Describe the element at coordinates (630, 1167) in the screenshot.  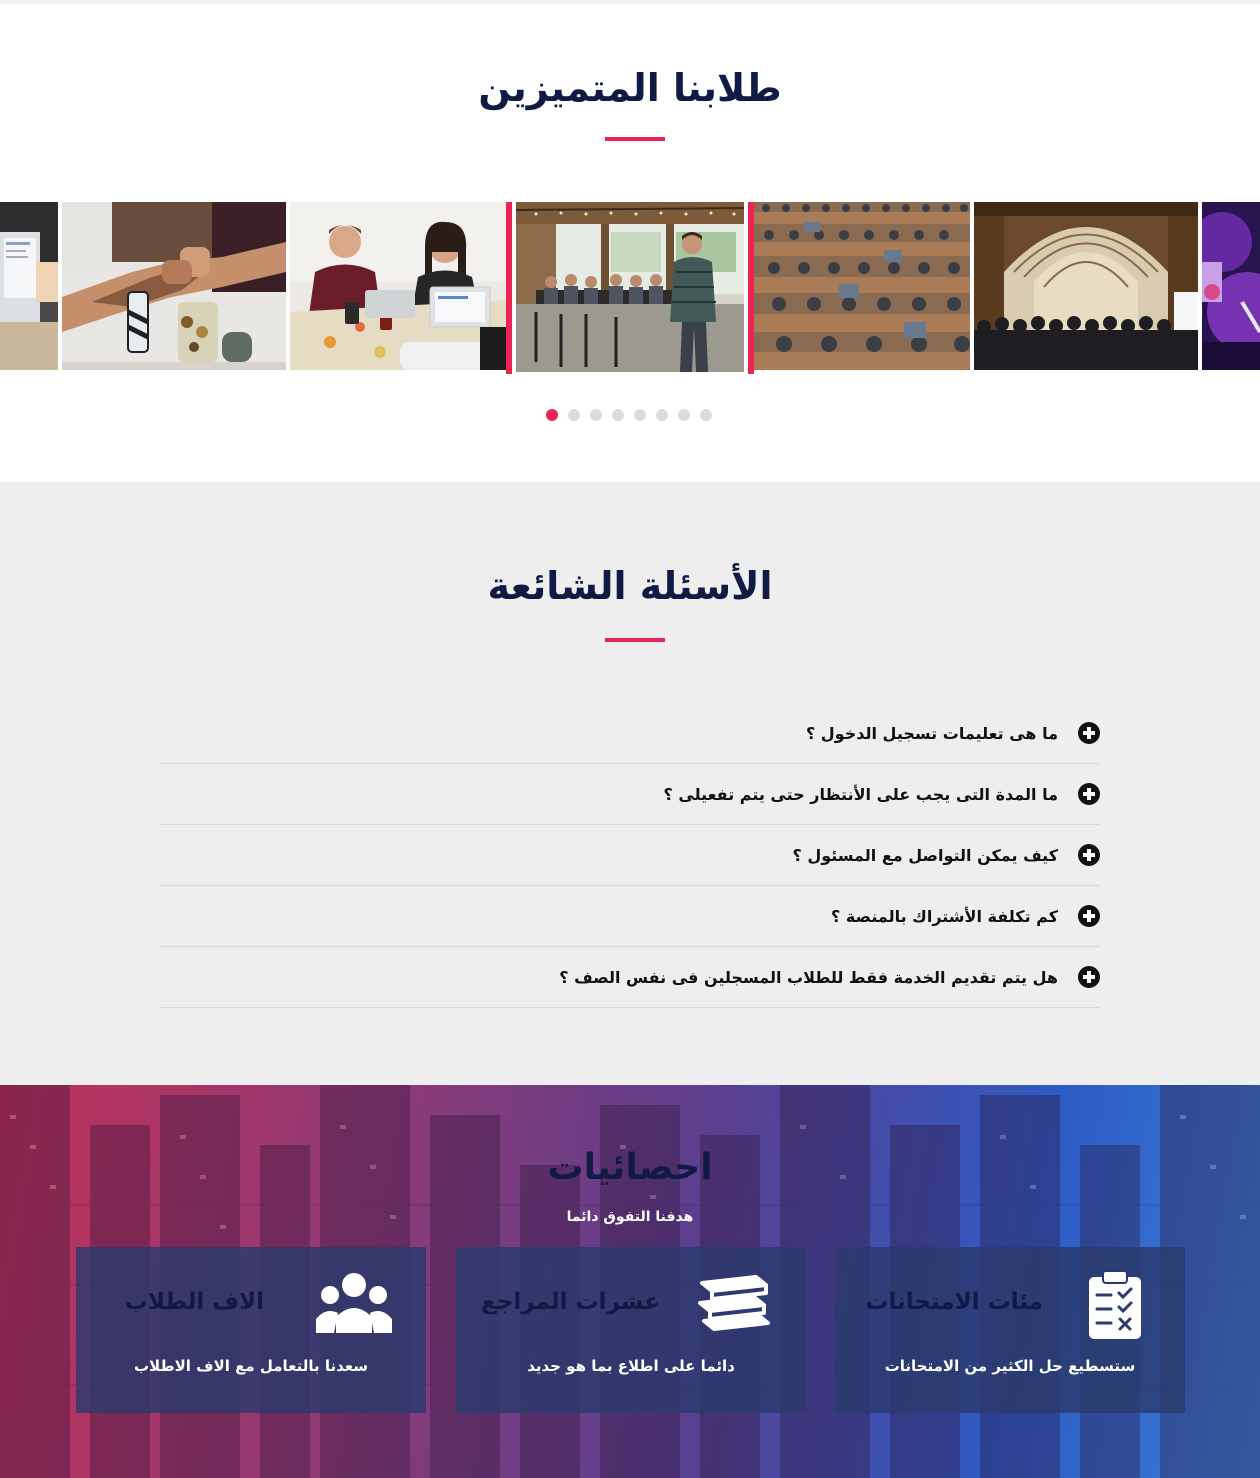
I see `stats-title: احصائيات` at that location.